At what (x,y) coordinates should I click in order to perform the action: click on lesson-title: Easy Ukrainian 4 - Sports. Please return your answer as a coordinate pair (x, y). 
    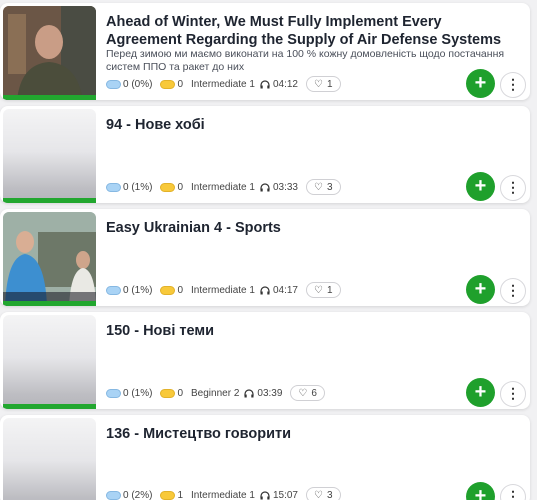
    Looking at the image, I should click on (311, 228).